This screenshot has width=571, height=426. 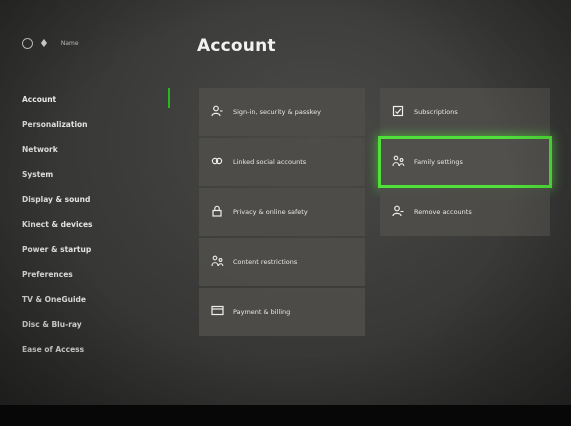 I want to click on sidebar-item-label: Network, so click(x=40, y=149).